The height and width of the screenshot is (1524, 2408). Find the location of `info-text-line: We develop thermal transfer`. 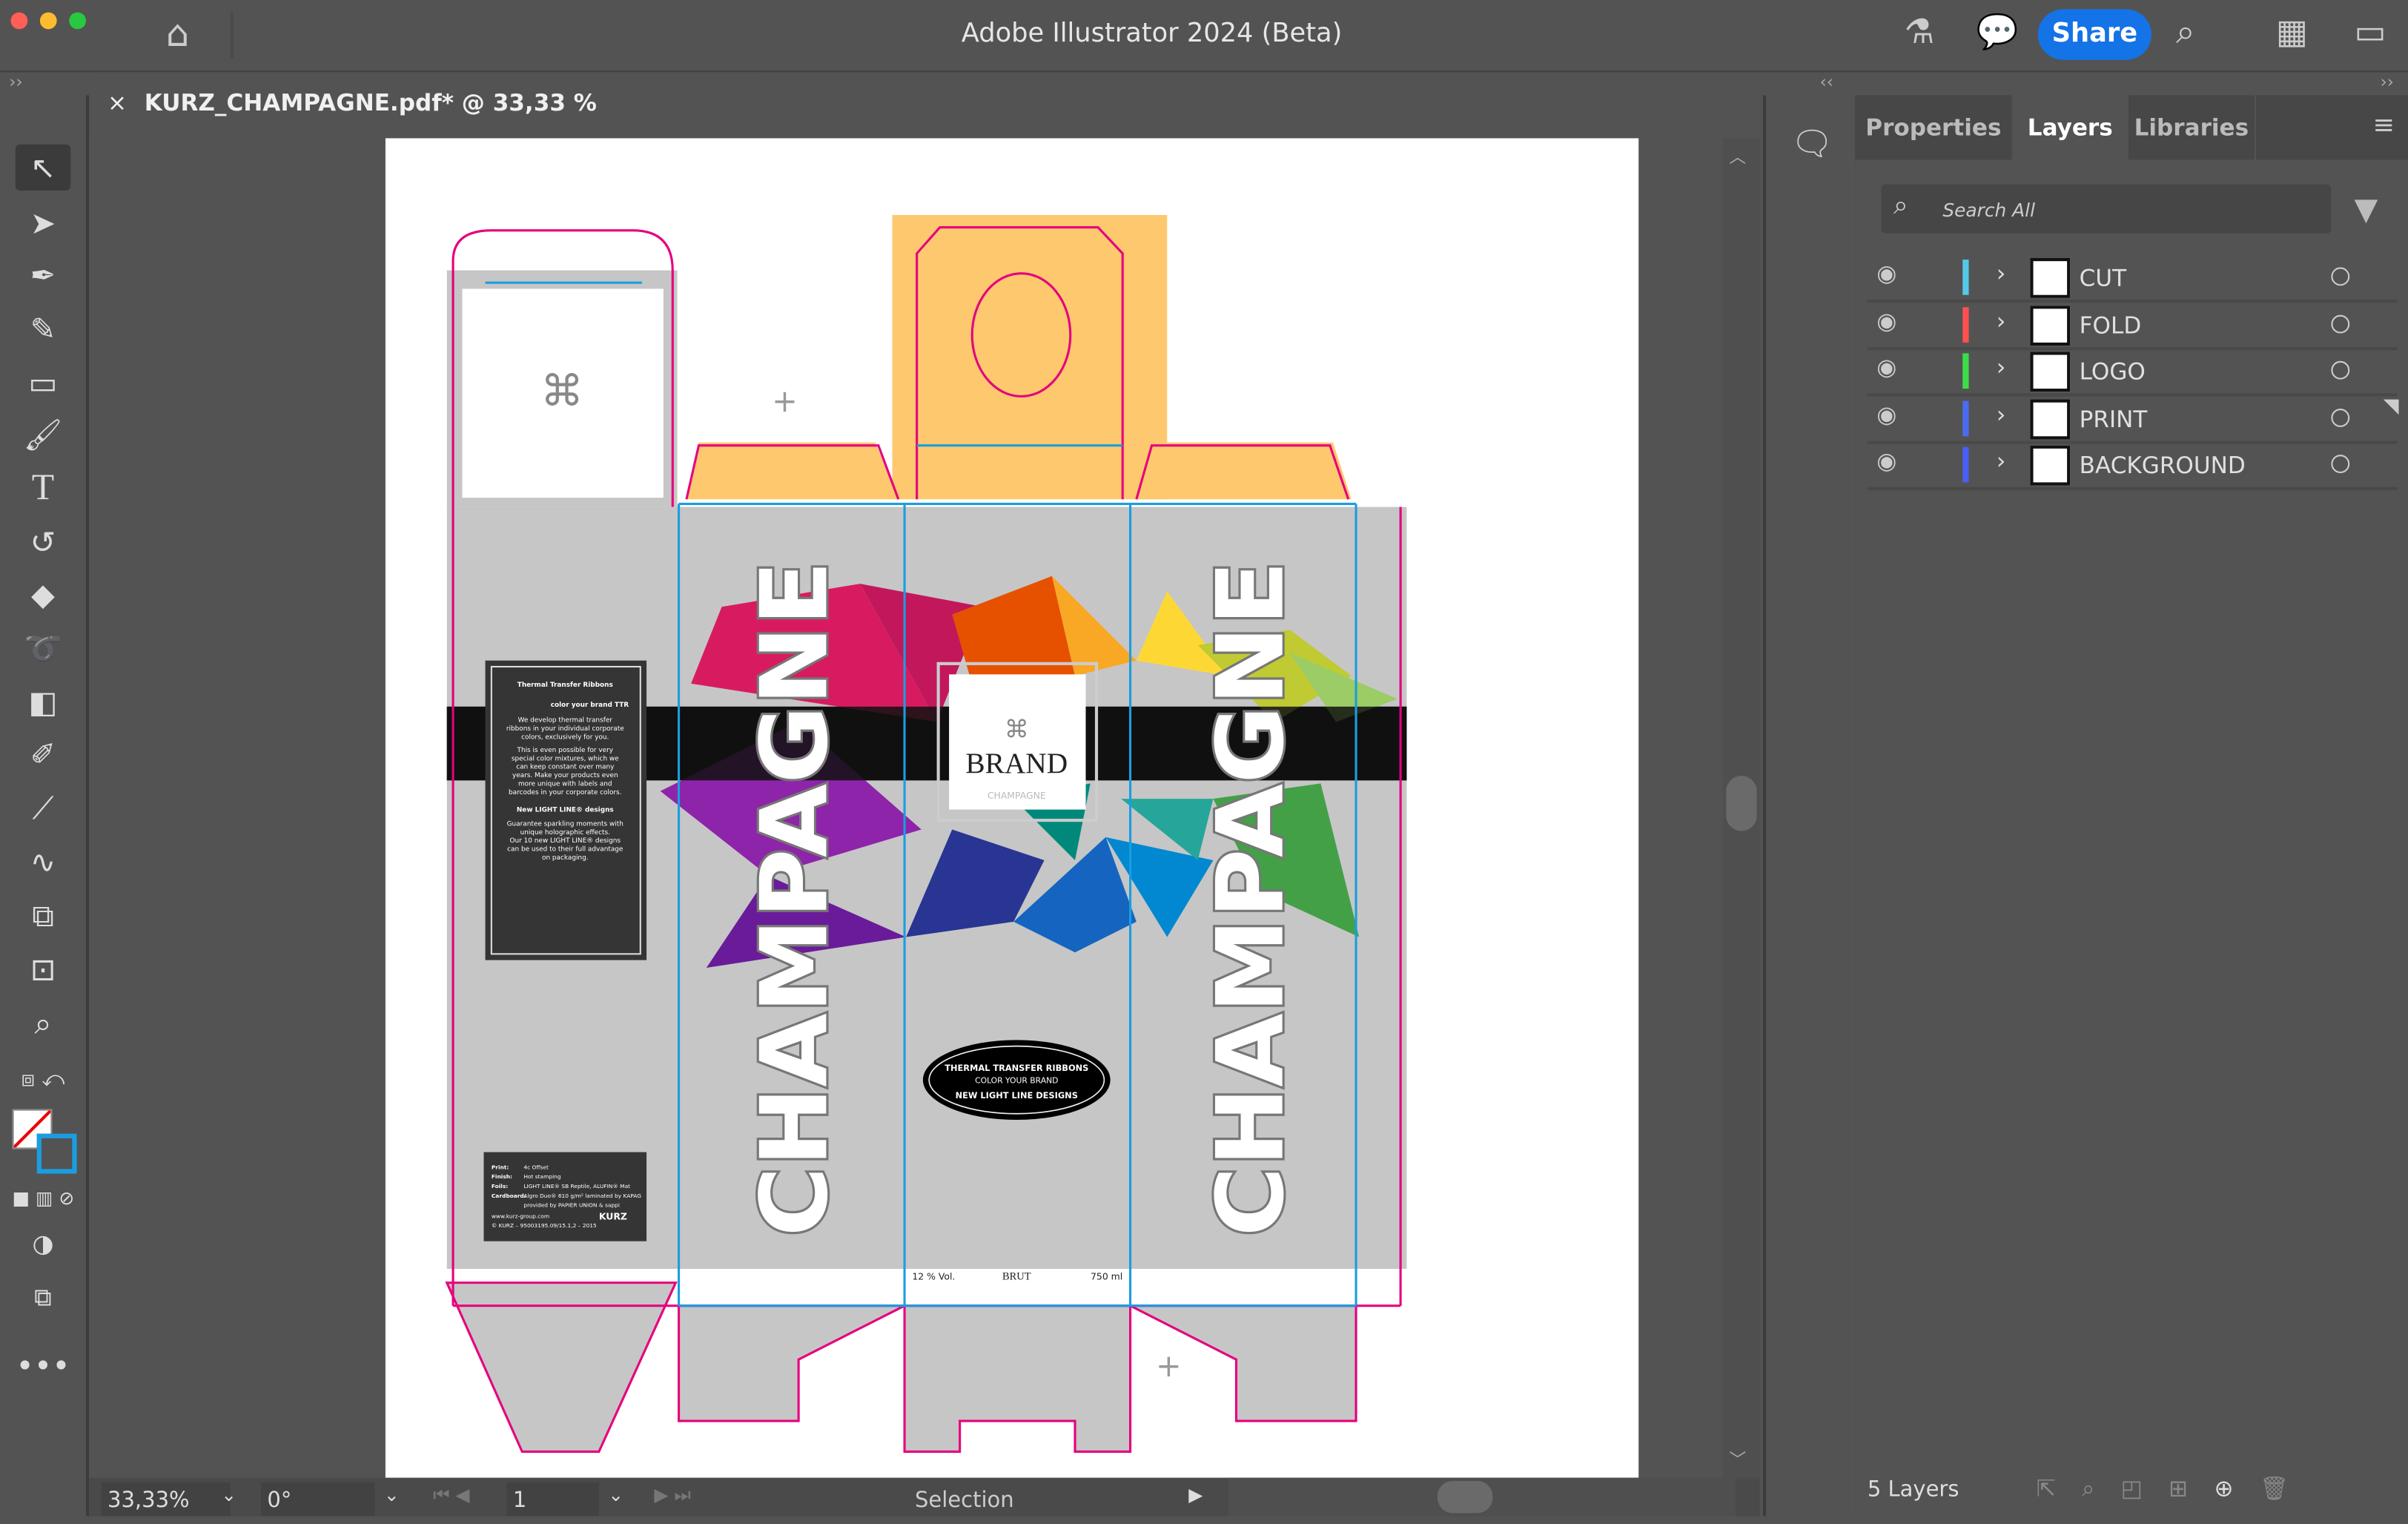

info-text-line: We develop thermal transfer is located at coordinates (565, 721).